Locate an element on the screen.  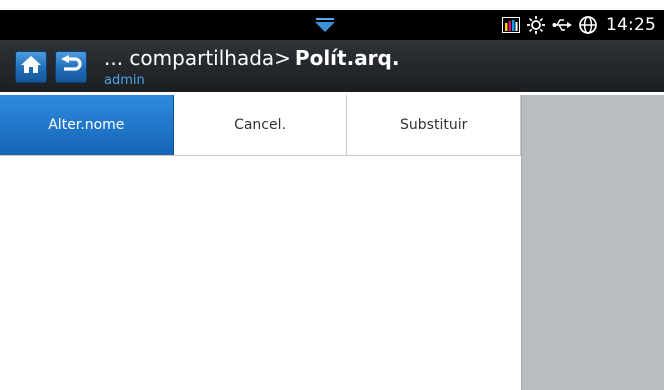
cancel-button: Cancel. is located at coordinates (260, 125).